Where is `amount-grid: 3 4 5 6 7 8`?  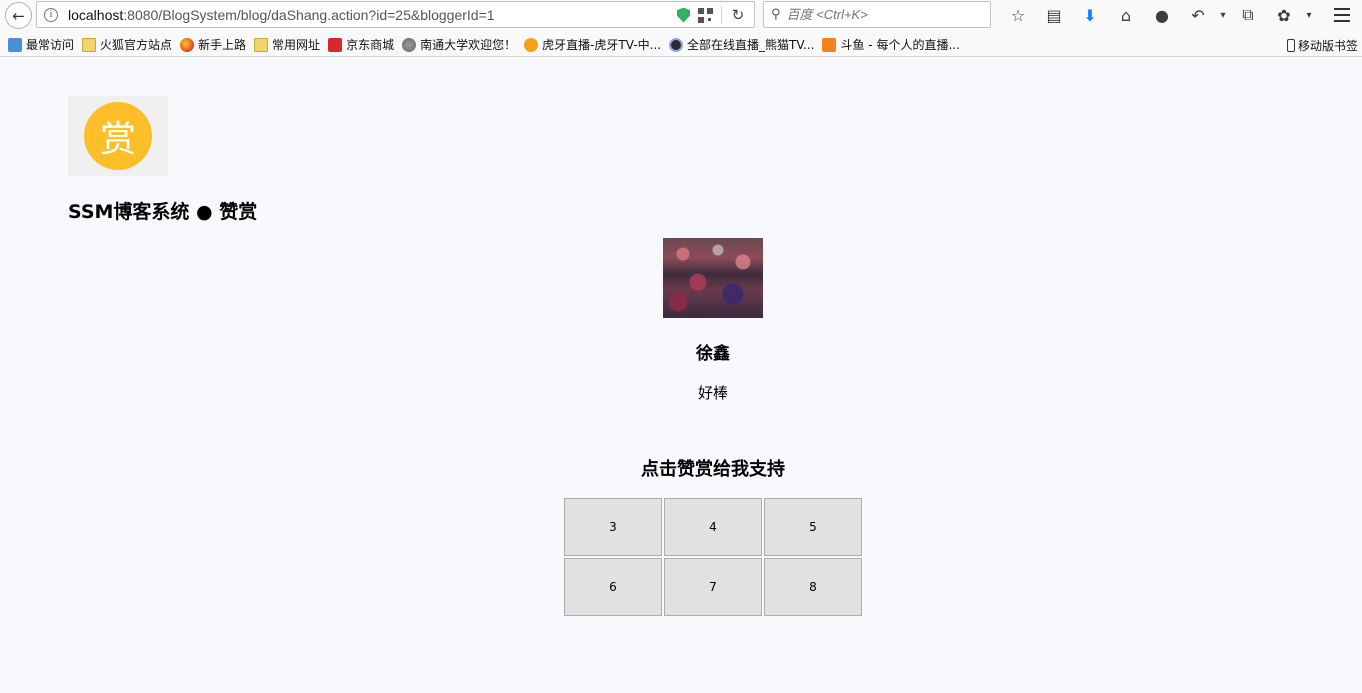 amount-grid: 3 4 5 6 7 8 is located at coordinates (714, 557).